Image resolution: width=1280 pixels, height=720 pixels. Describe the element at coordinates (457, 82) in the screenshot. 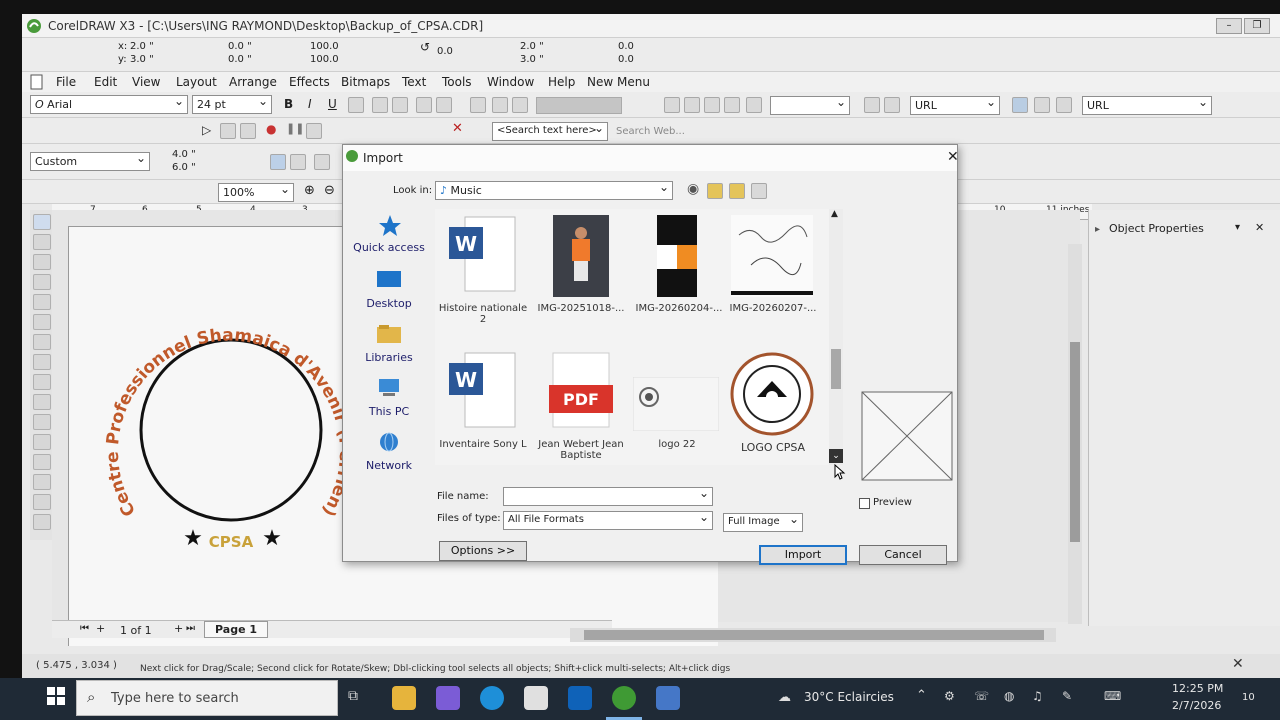

I see `menu-tools: Tools` at that location.